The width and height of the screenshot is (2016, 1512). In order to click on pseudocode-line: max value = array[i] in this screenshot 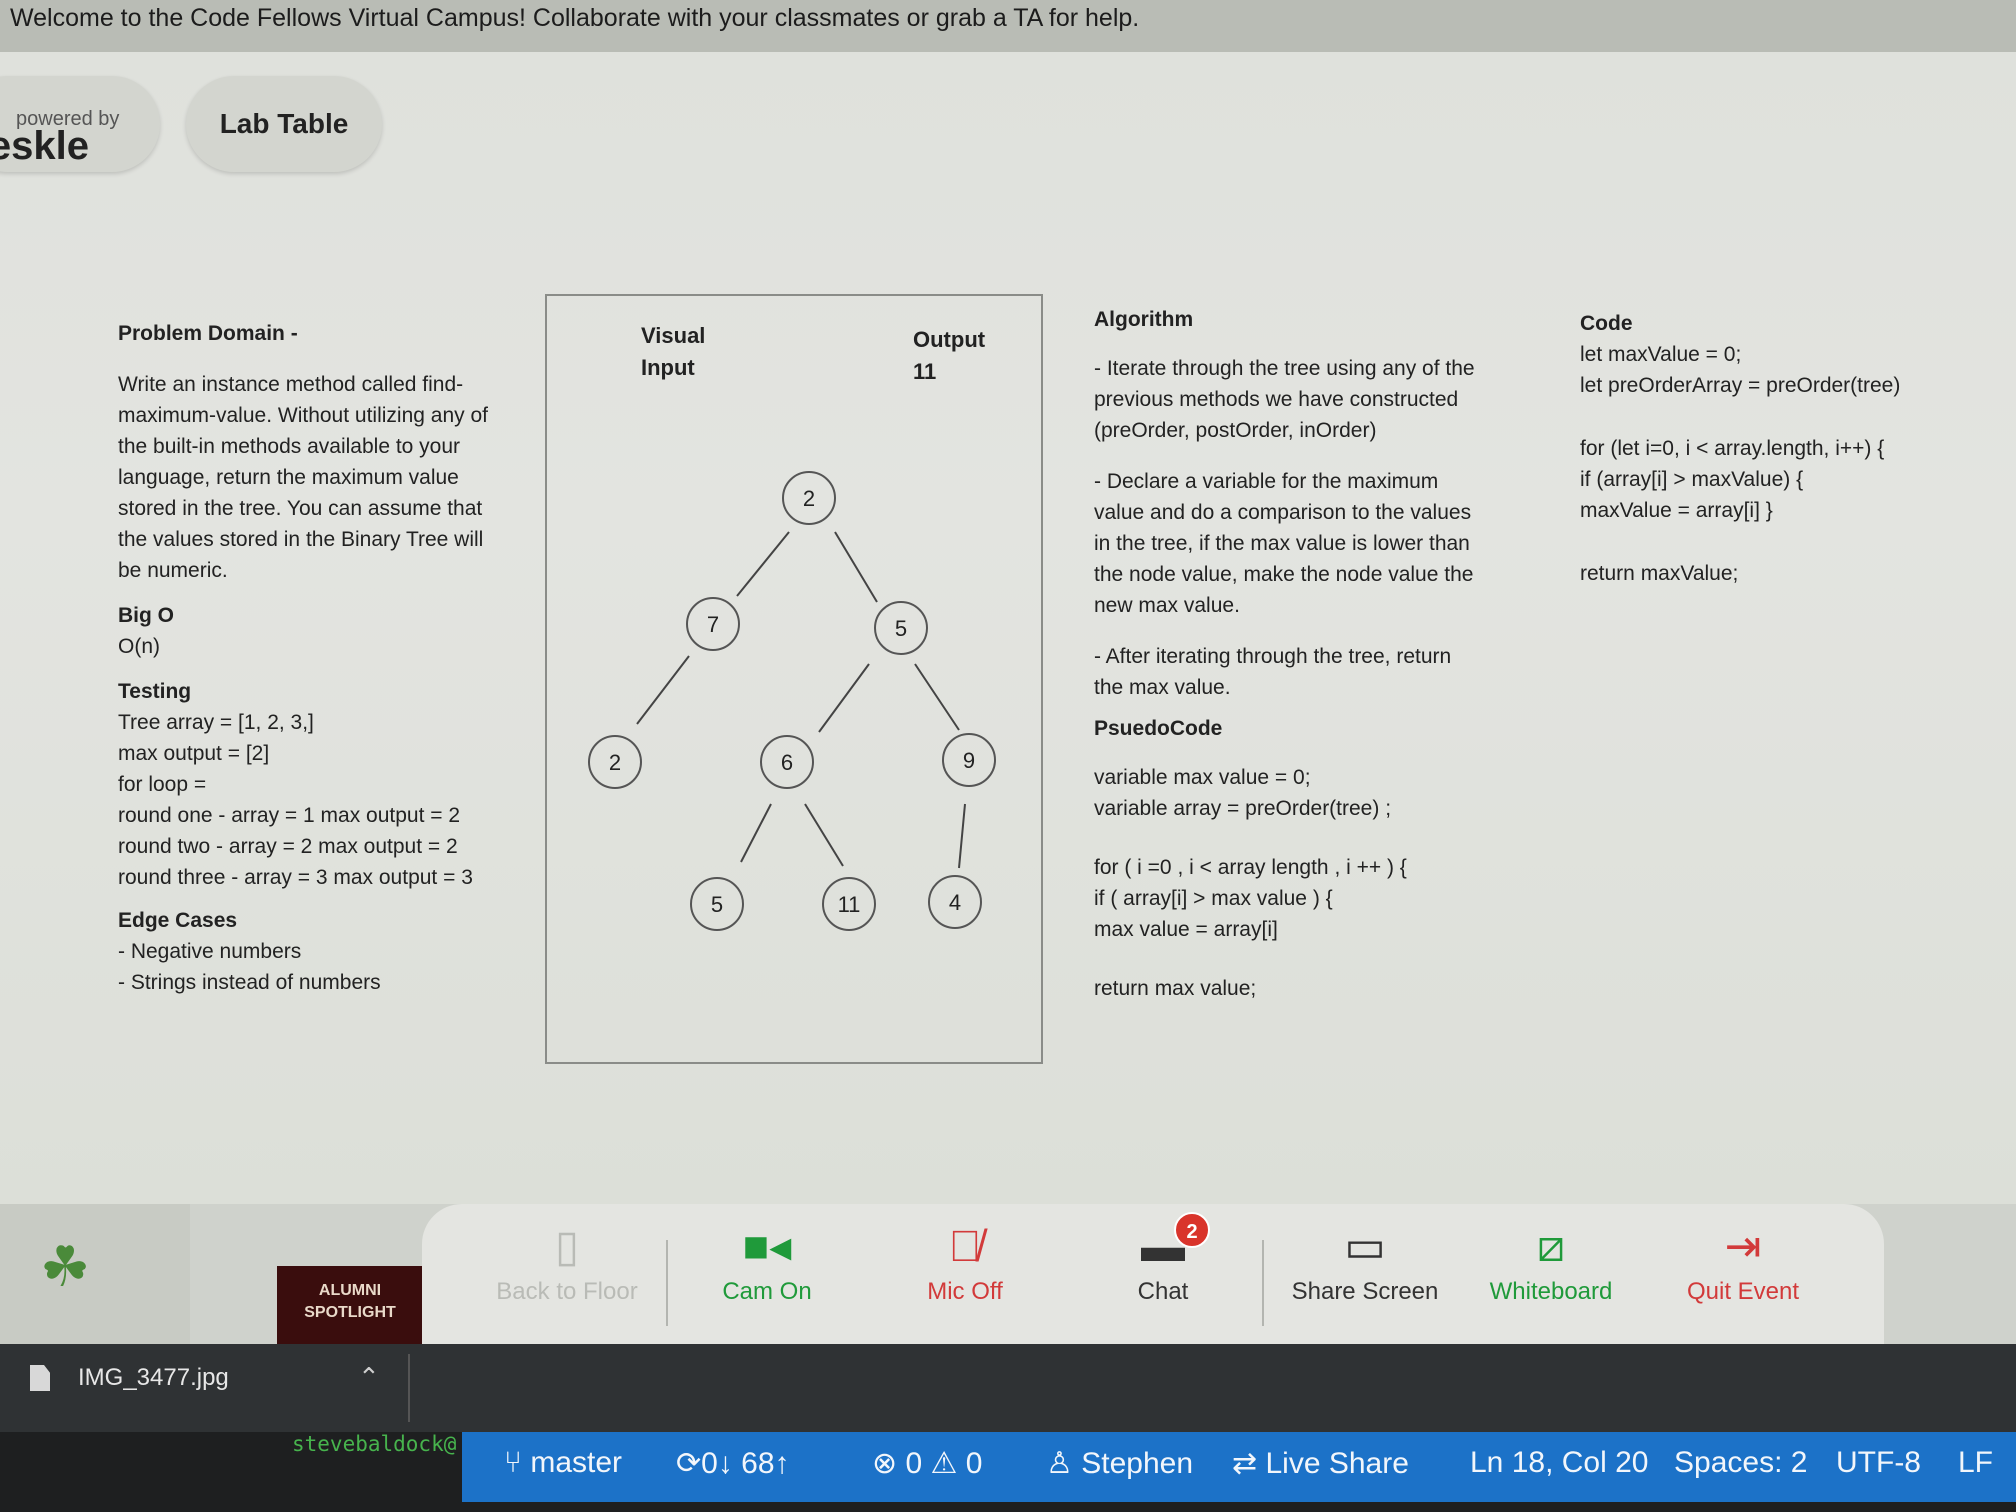, I will do `click(1186, 929)`.